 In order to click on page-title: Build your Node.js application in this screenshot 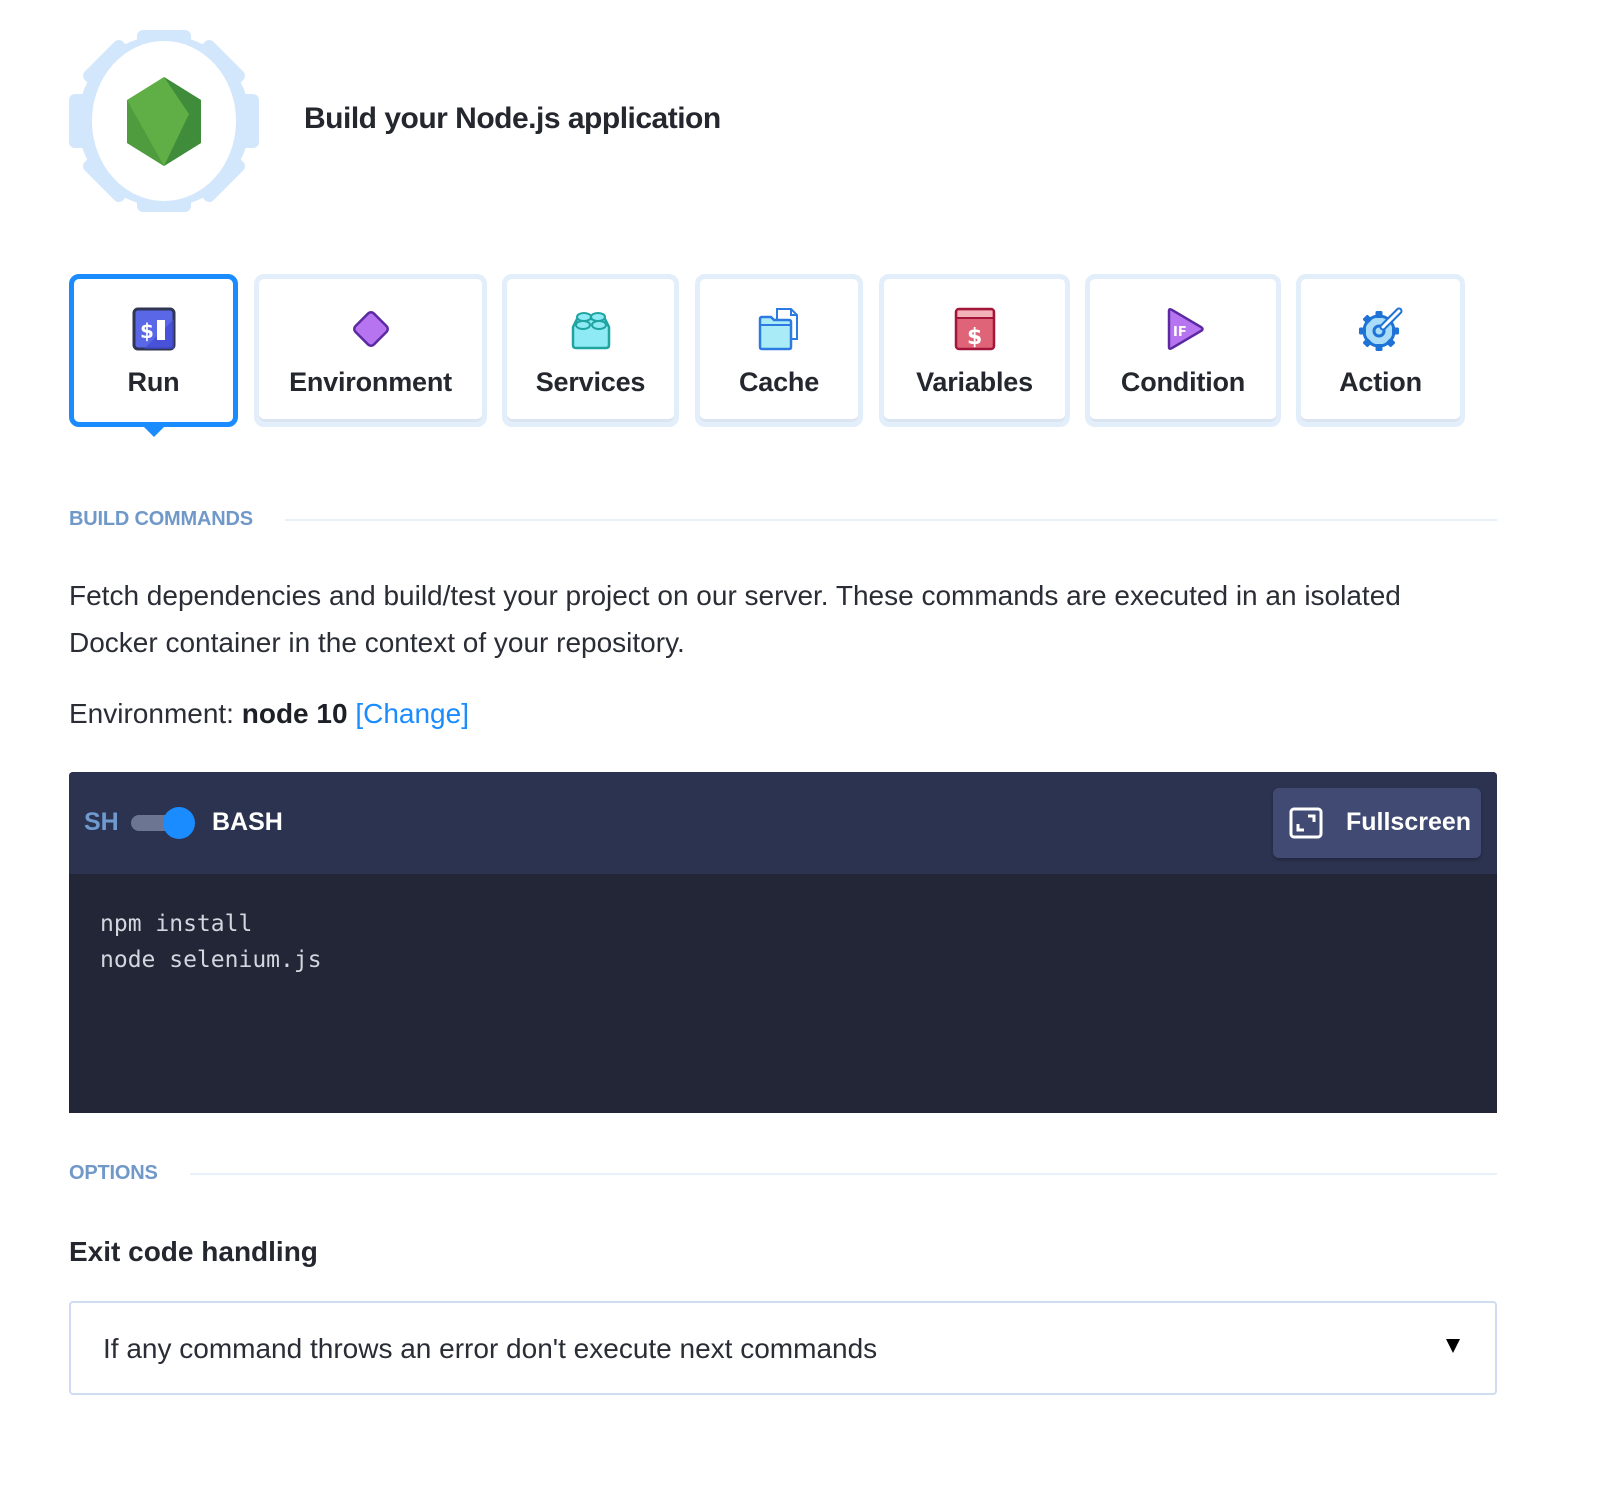, I will do `click(512, 118)`.